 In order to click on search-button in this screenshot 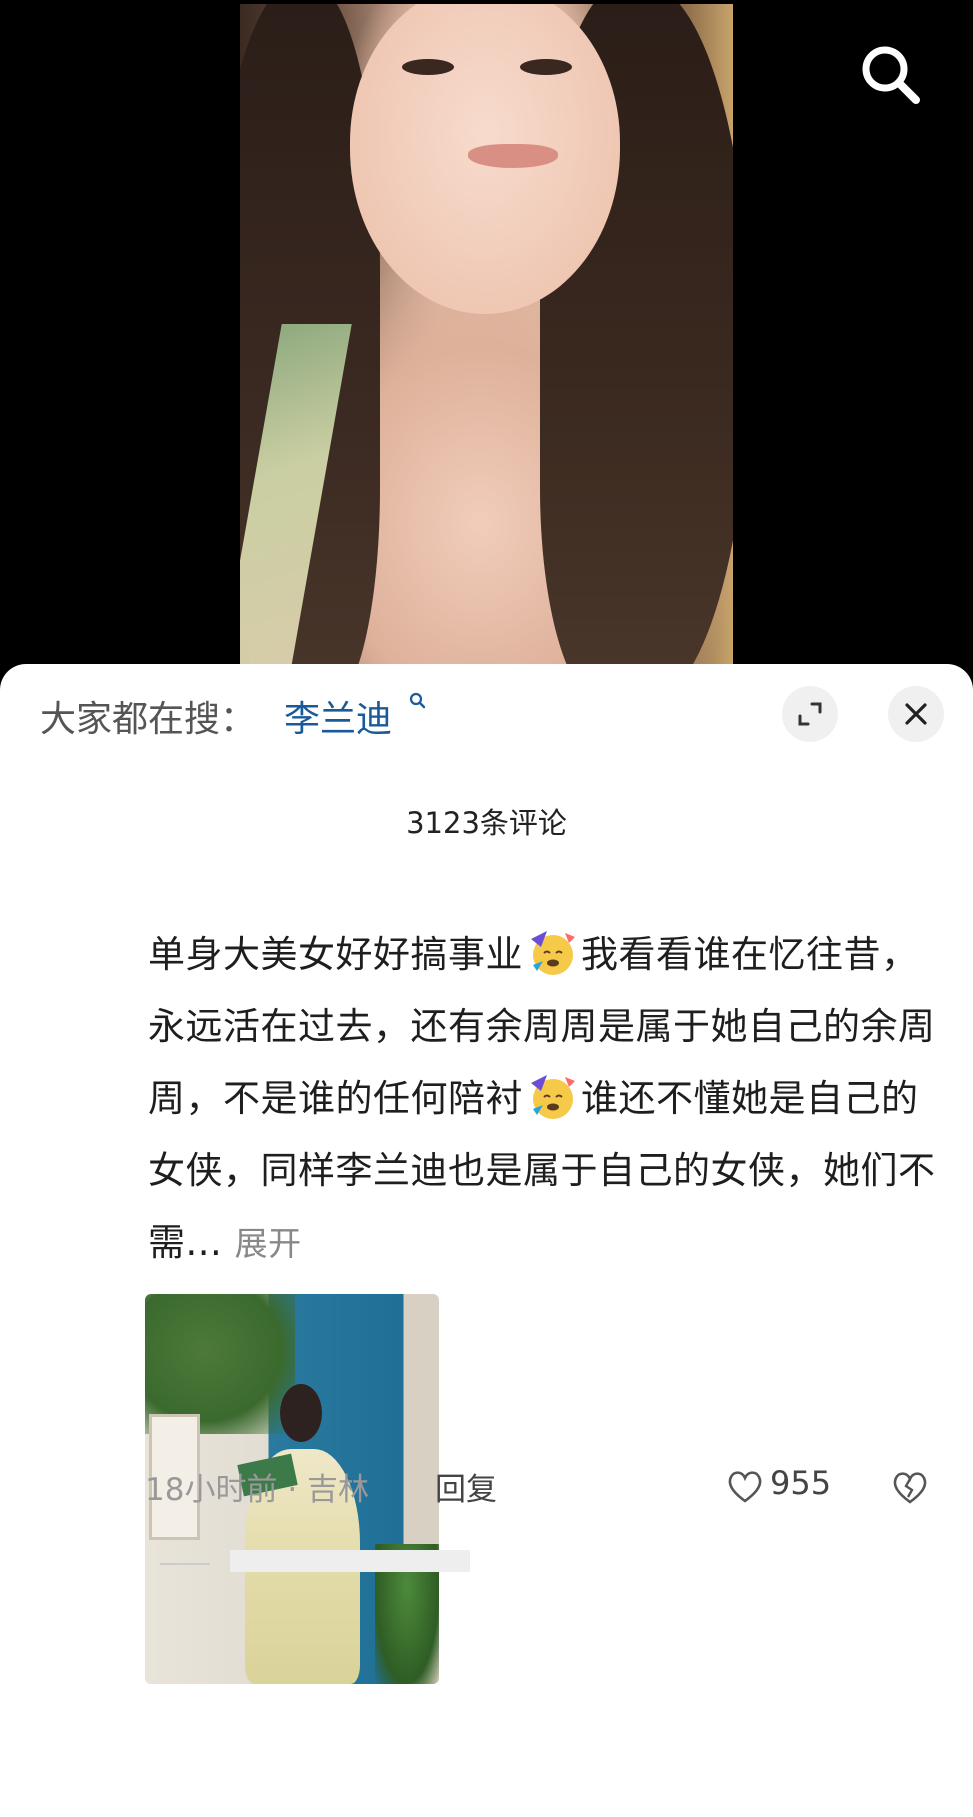, I will do `click(891, 75)`.